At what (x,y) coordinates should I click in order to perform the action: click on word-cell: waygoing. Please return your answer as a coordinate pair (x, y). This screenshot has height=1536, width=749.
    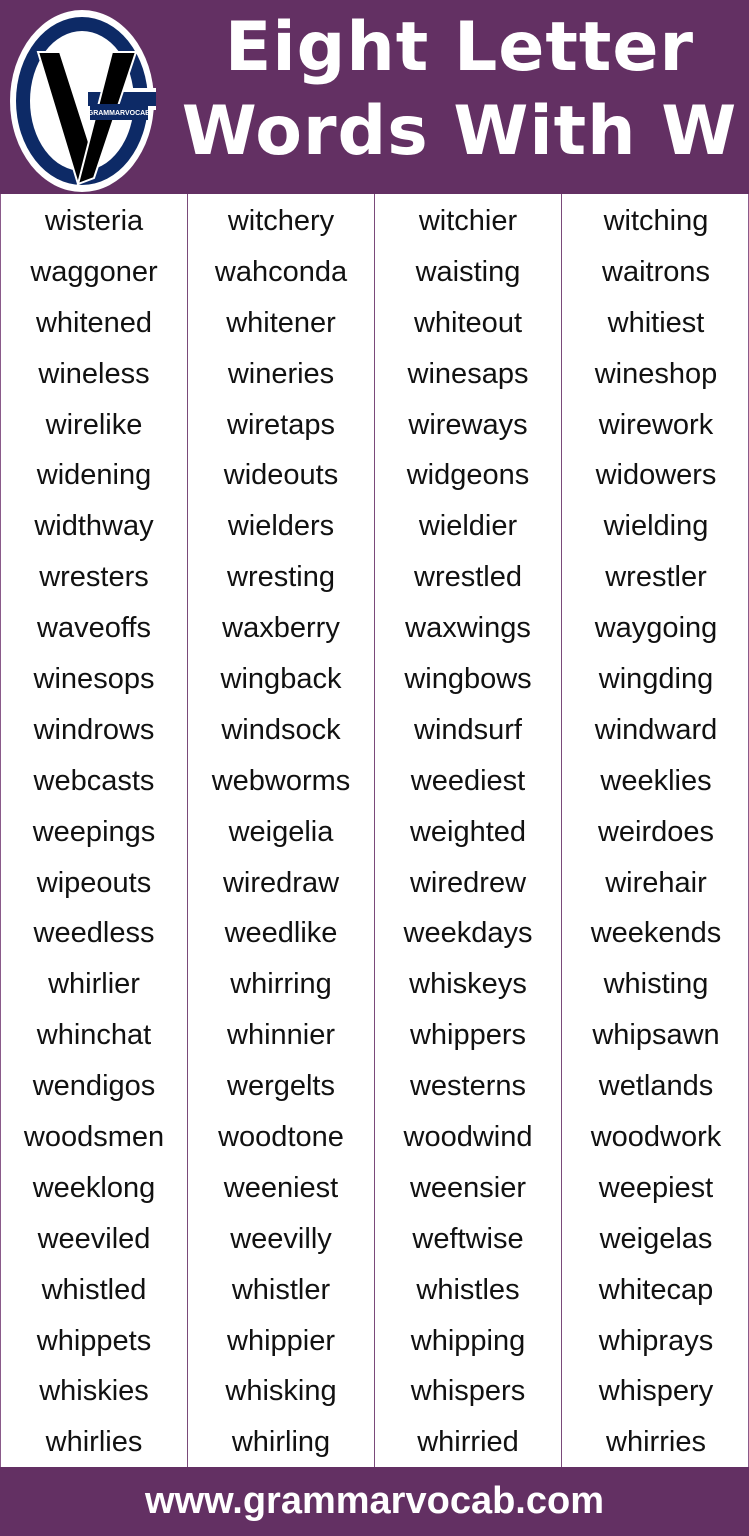
    Looking at the image, I should click on (656, 628).